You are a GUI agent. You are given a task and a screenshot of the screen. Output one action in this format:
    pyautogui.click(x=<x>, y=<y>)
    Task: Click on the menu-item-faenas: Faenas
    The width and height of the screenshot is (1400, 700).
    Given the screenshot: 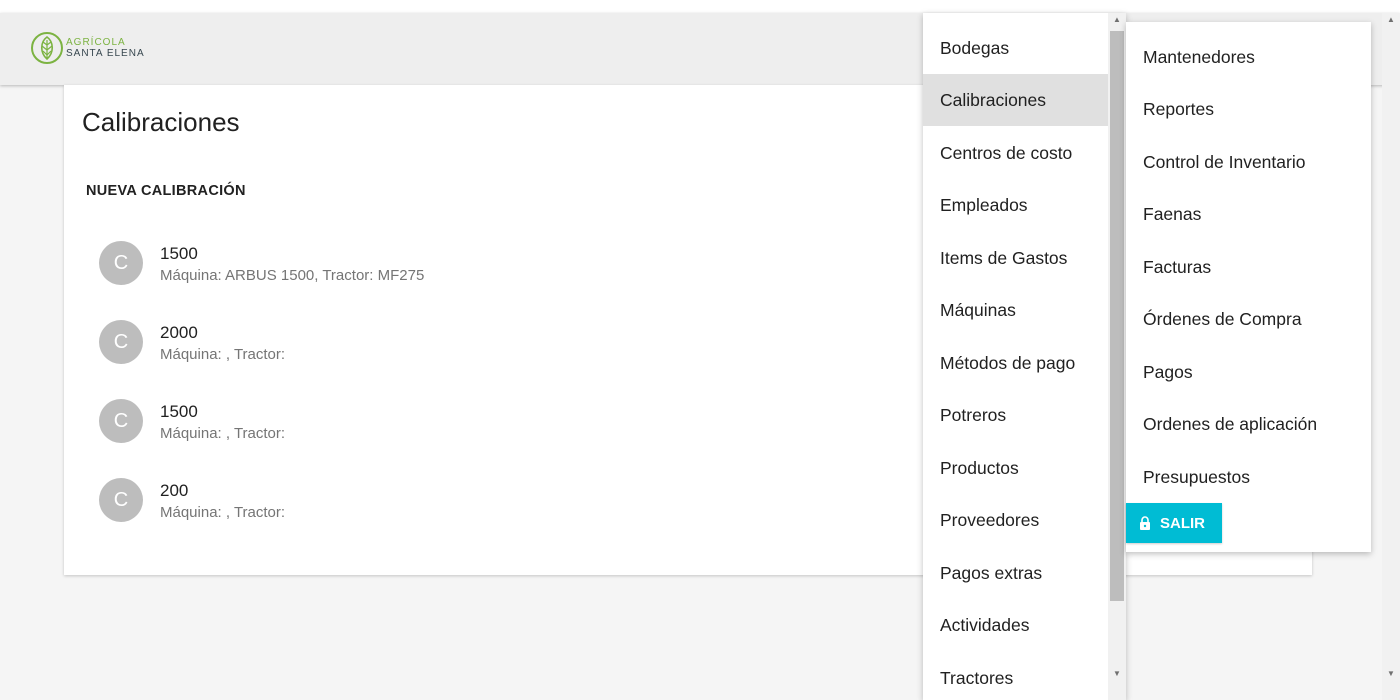 What is the action you would take?
    pyautogui.click(x=1248, y=214)
    